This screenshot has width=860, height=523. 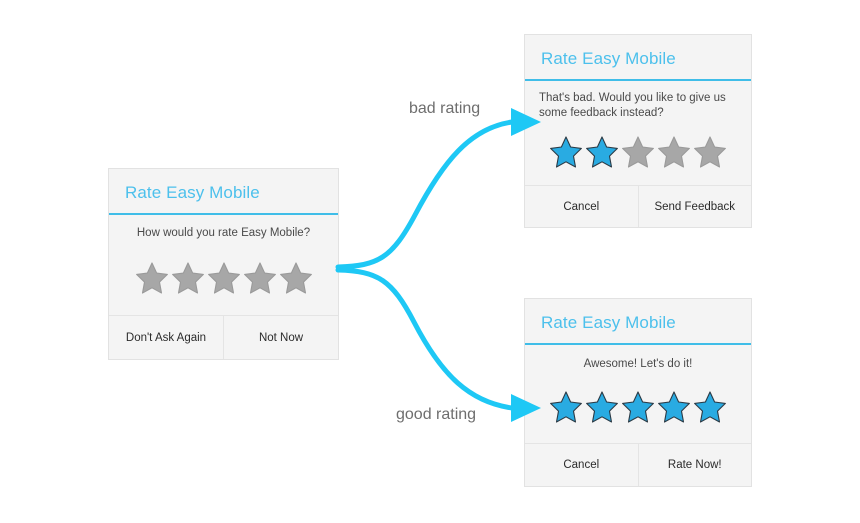 I want to click on dialog-bad-title: Rate Easy Mobile, so click(x=608, y=58).